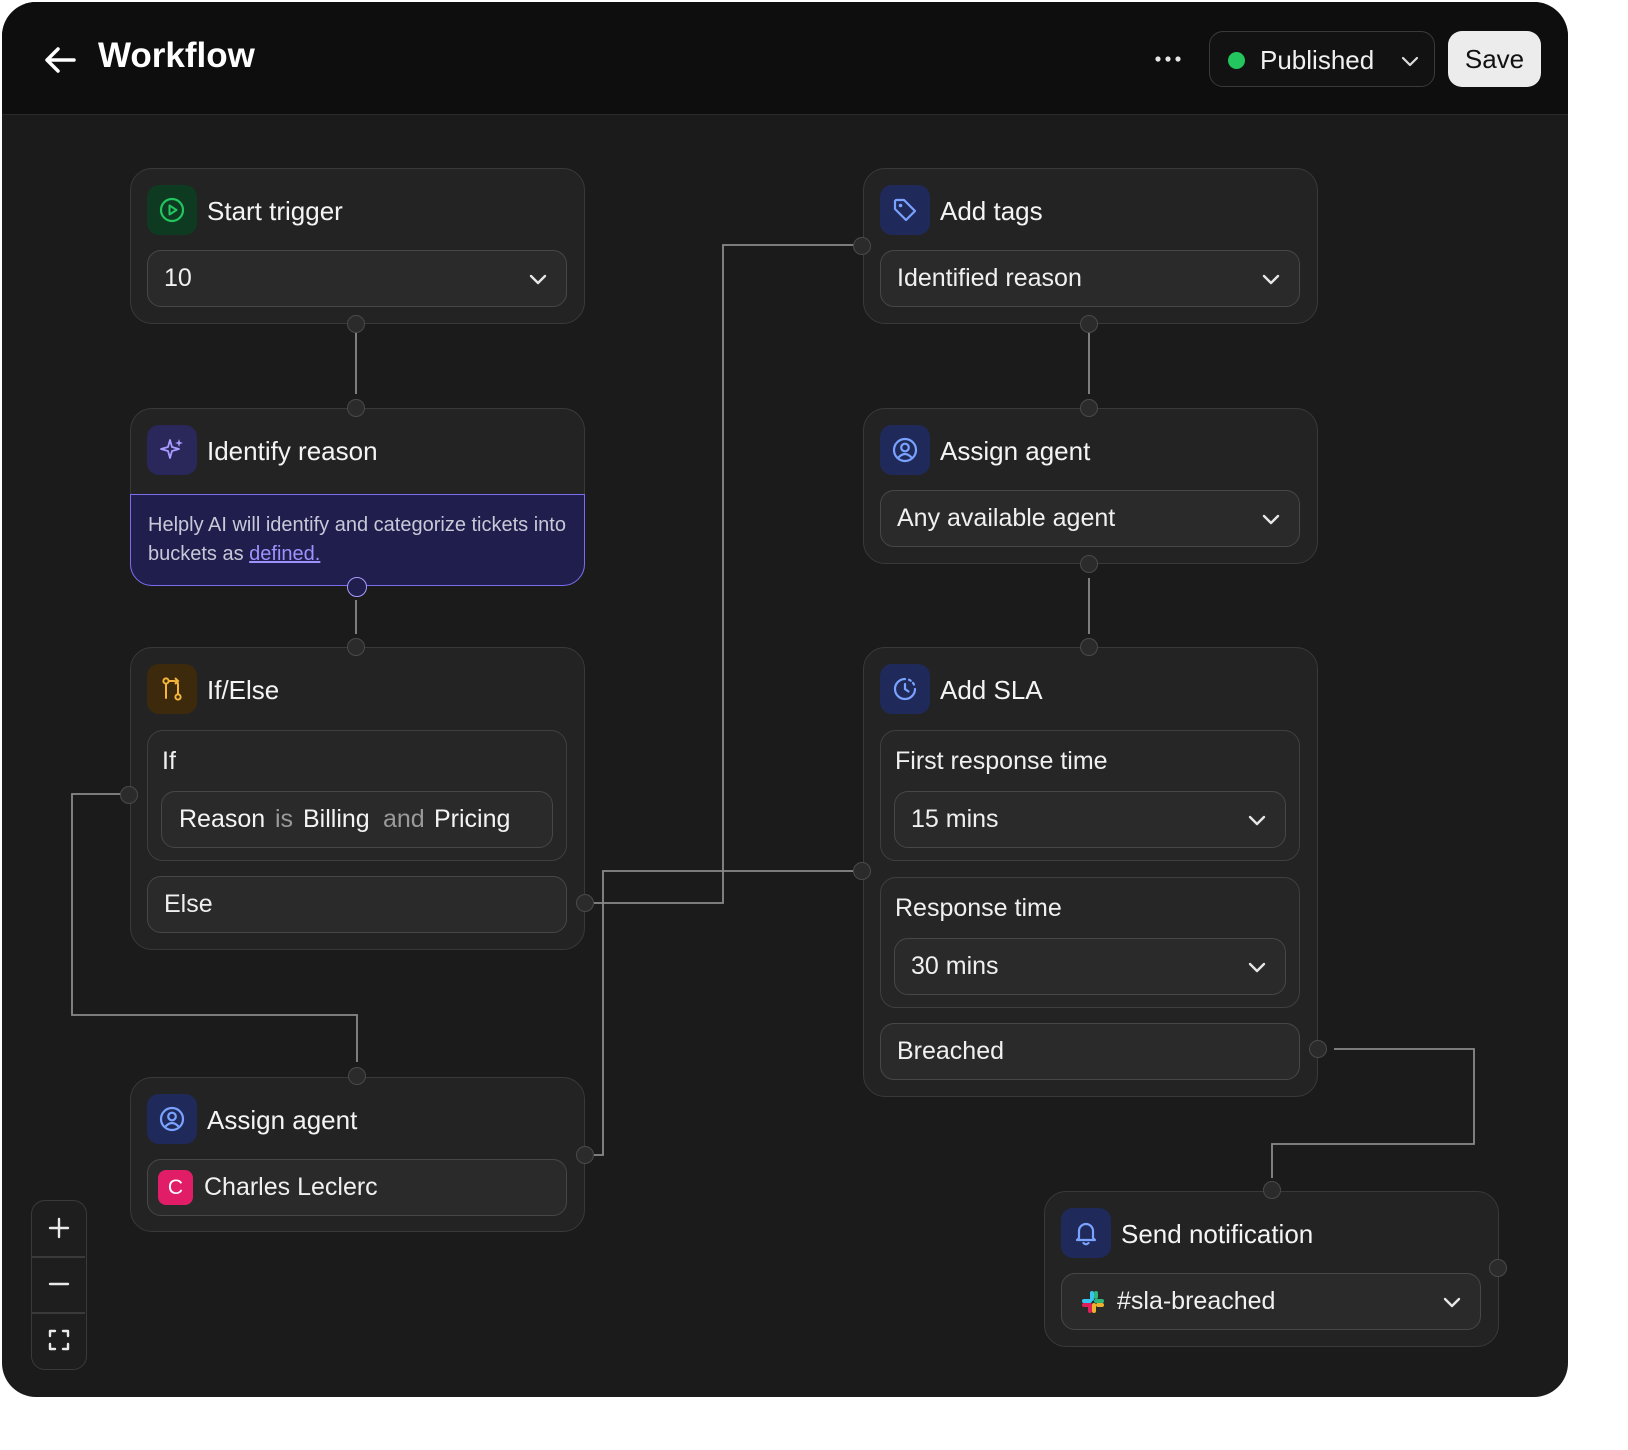 The width and height of the screenshot is (1628, 1450). Describe the element at coordinates (989, 278) in the screenshot. I see `tags-value: Identified reason` at that location.